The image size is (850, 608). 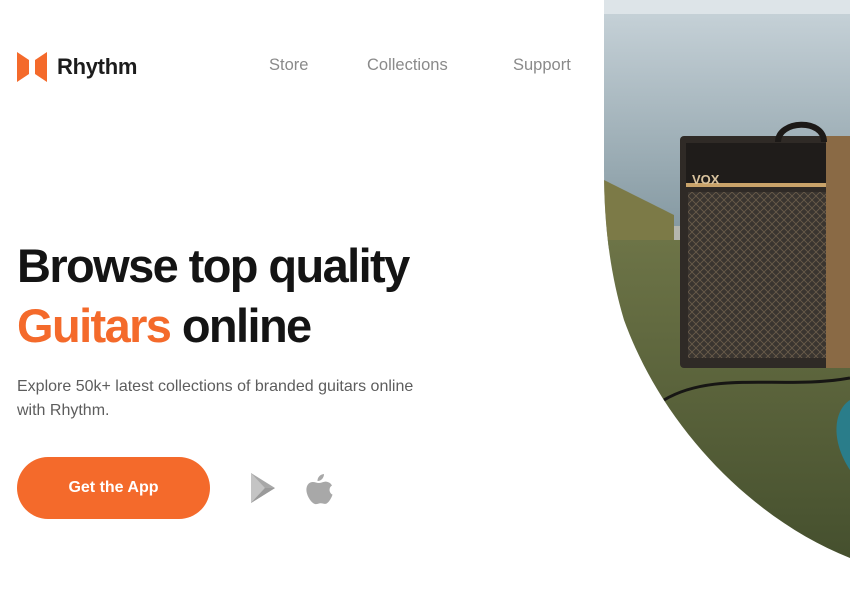 What do you see at coordinates (213, 265) in the screenshot?
I see `headline-line-1: Browse top quality` at bounding box center [213, 265].